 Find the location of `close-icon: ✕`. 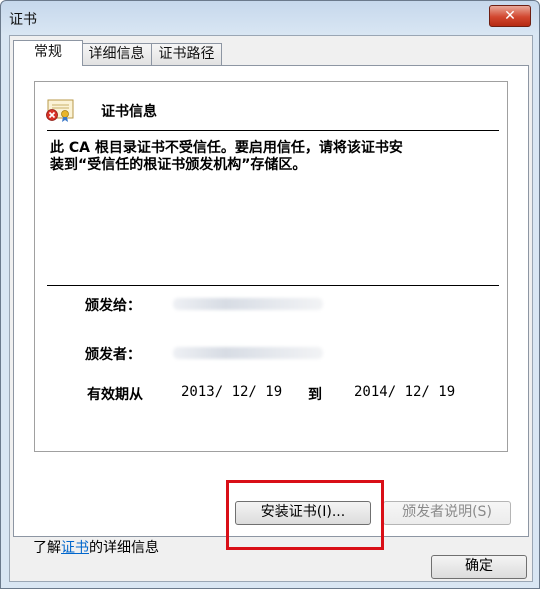

close-icon: ✕ is located at coordinates (510, 16).